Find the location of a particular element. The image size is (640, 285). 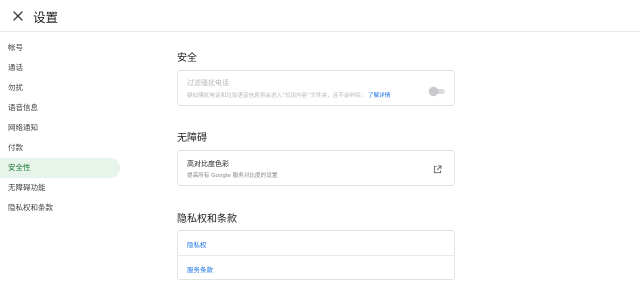

sidebar-item-voicemail: 语音信息 is located at coordinates (60, 108).